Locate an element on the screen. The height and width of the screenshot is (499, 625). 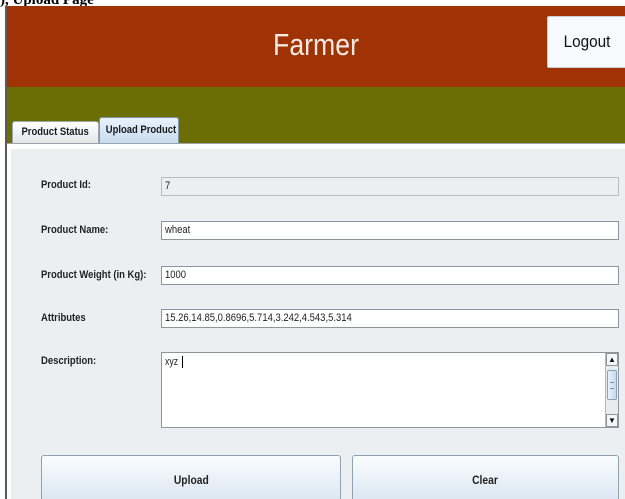
logout-button-label: Logout is located at coordinates (586, 41).